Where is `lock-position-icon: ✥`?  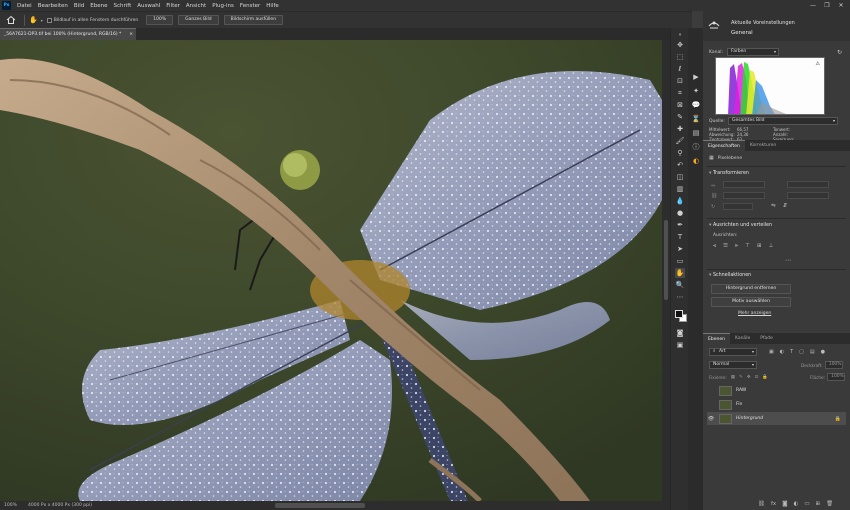 lock-position-icon: ✥ is located at coordinates (749, 377).